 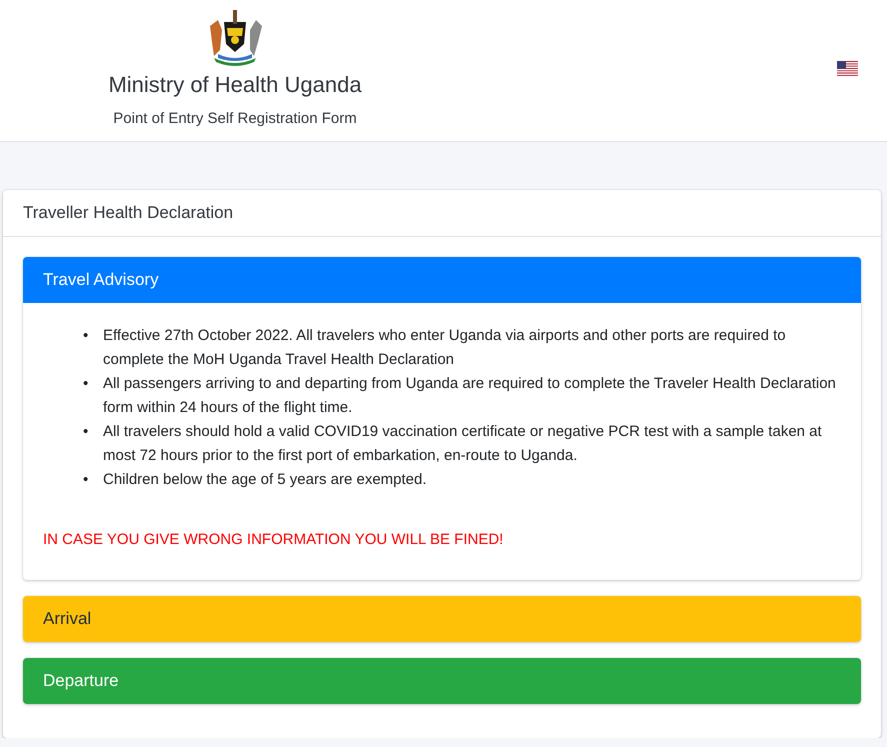 What do you see at coordinates (265, 480) in the screenshot?
I see `advisory-item: Children below the age of 5 years are exempted.` at bounding box center [265, 480].